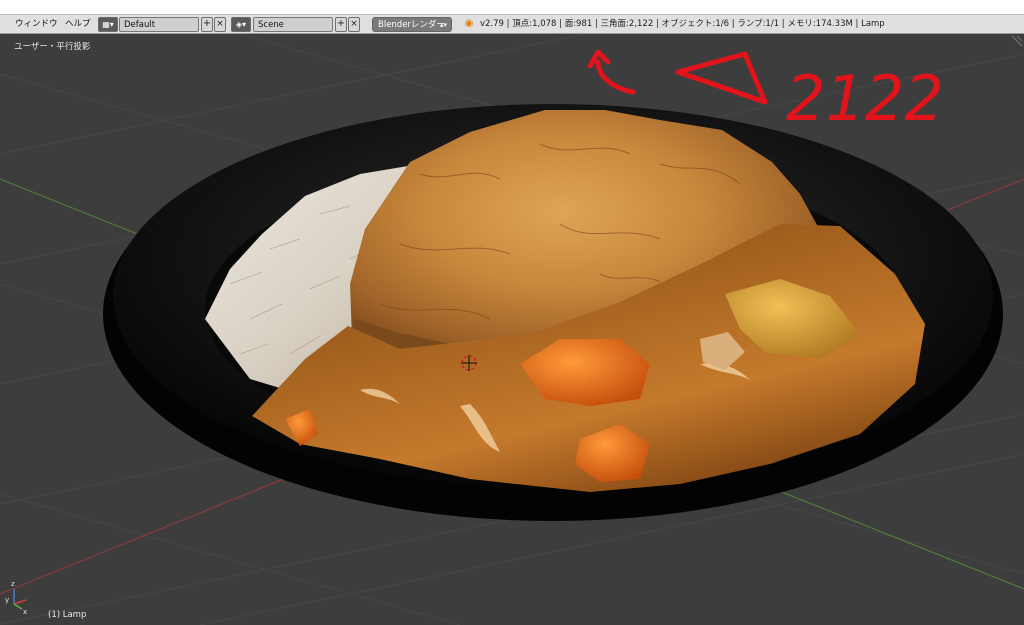 This screenshot has width=1024, height=625. I want to click on handwritten-annotation: 2122, so click(765, 92).